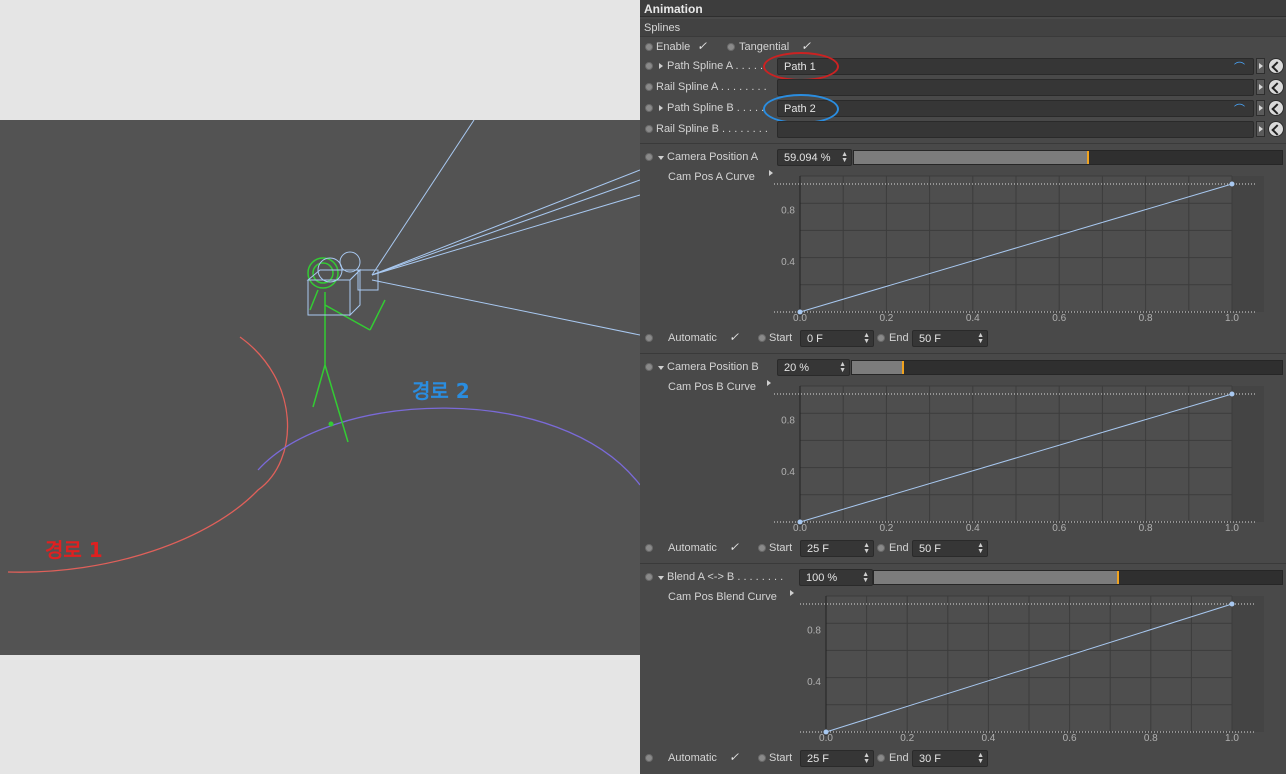 Image resolution: width=1286 pixels, height=774 pixels. Describe the element at coordinates (963, 48) in the screenshot. I see `enable-row: Enable ✓ Tangential ✓` at that location.